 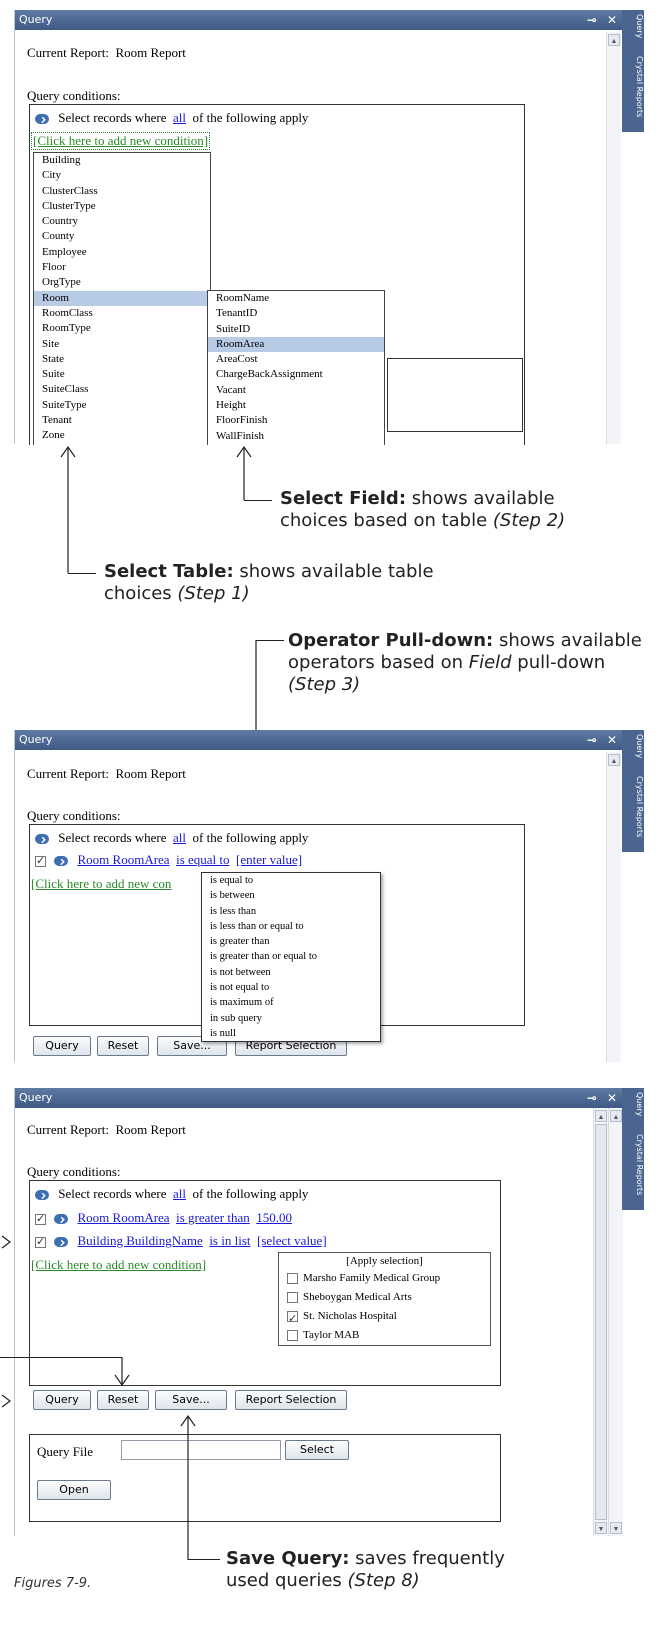 I want to click on query-file-input, so click(x=201, y=1450).